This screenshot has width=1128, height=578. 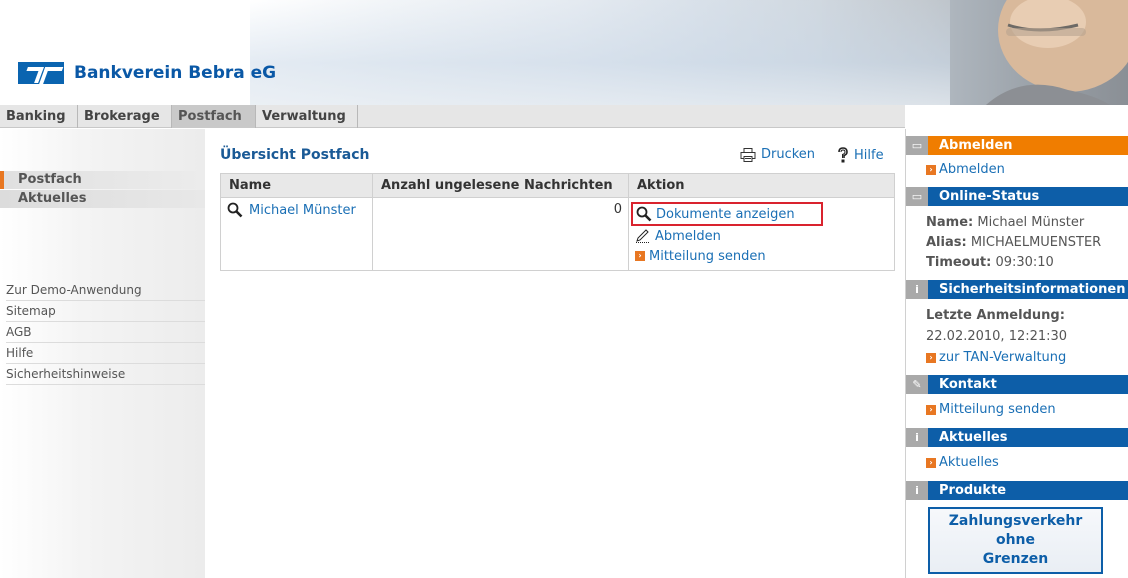 I want to click on send-message-link: › Mitteilung senden, so click(x=761, y=256).